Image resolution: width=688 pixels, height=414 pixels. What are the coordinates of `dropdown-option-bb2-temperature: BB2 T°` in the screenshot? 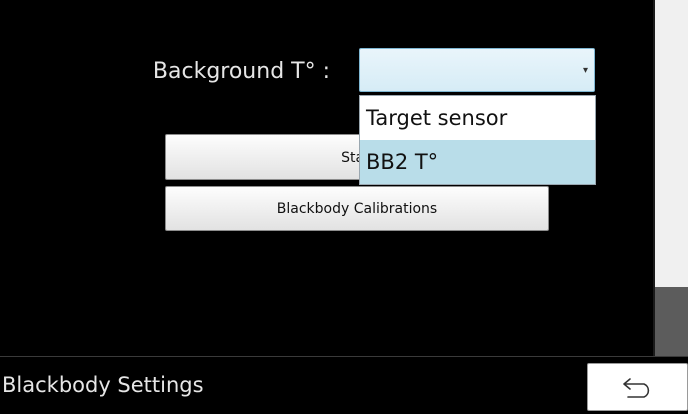 It's located at (477, 162).